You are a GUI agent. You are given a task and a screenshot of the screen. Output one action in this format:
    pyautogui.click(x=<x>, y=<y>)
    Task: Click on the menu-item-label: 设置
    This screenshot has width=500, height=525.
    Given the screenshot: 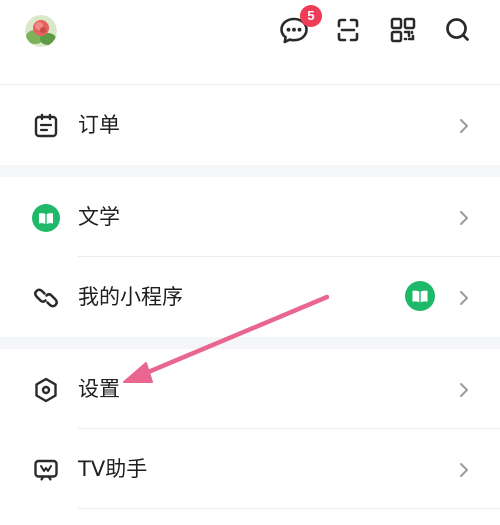 What is the action you would take?
    pyautogui.click(x=99, y=389)
    